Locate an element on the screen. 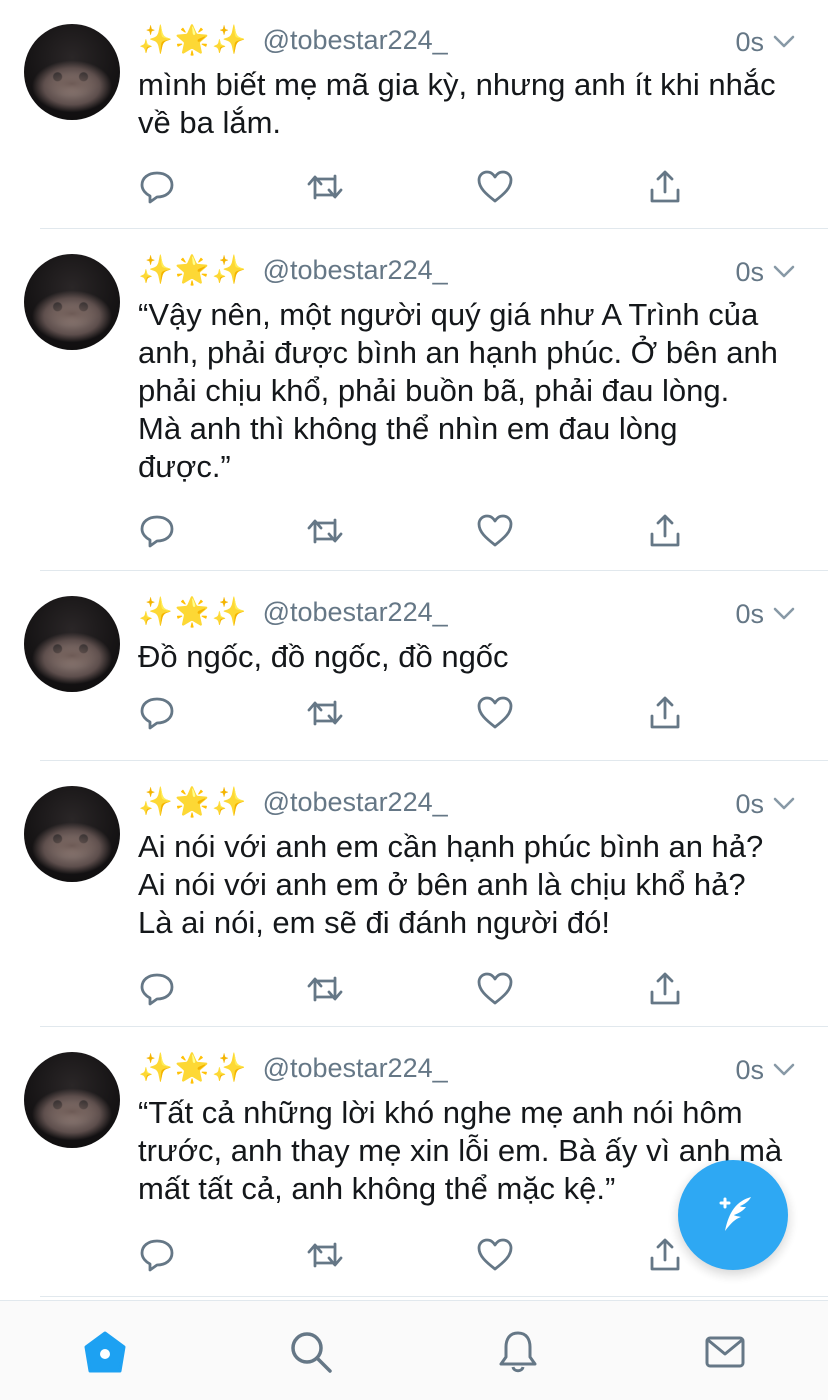 This screenshot has height=1400, width=828. bottom-tab-bar is located at coordinates (414, 1350).